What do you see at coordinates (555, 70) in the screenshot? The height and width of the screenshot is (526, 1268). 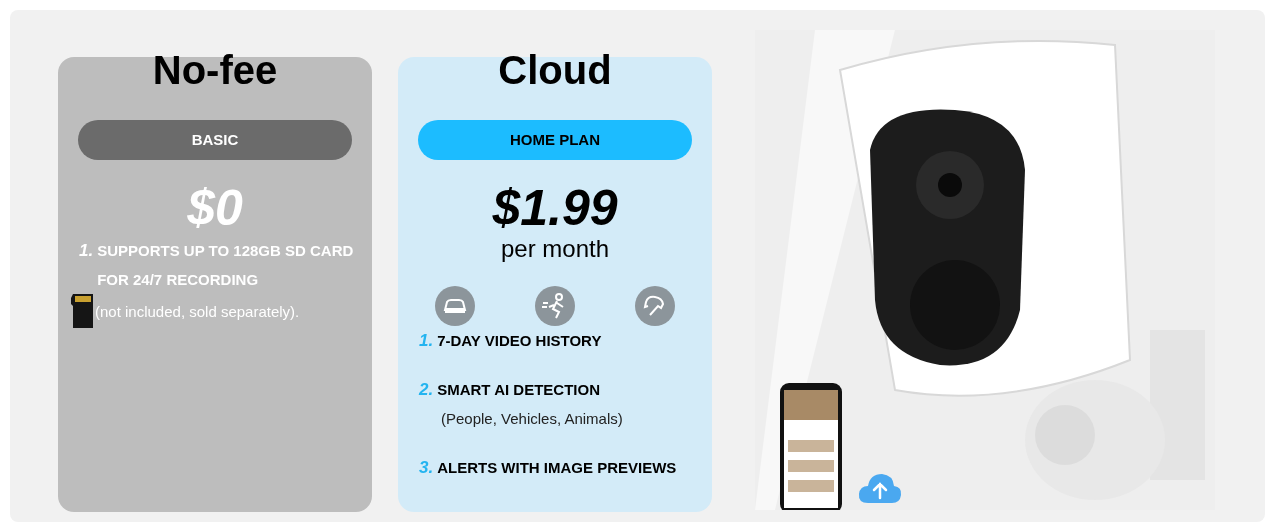 I see `plan-heading: Cloud` at bounding box center [555, 70].